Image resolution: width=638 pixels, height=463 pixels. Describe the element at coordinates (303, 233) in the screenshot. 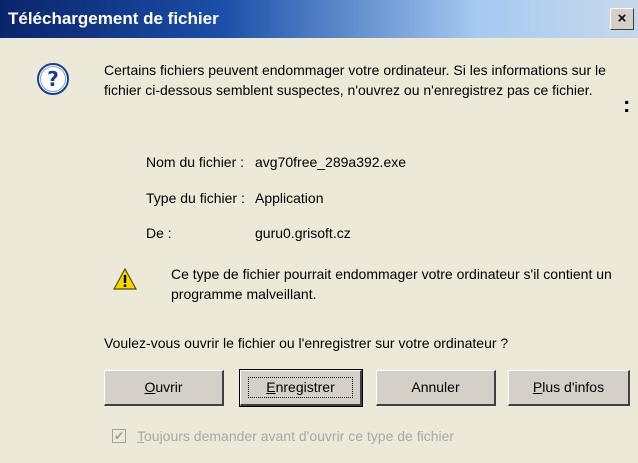

I see `file-source-value: guru0.grisoft.cz` at that location.